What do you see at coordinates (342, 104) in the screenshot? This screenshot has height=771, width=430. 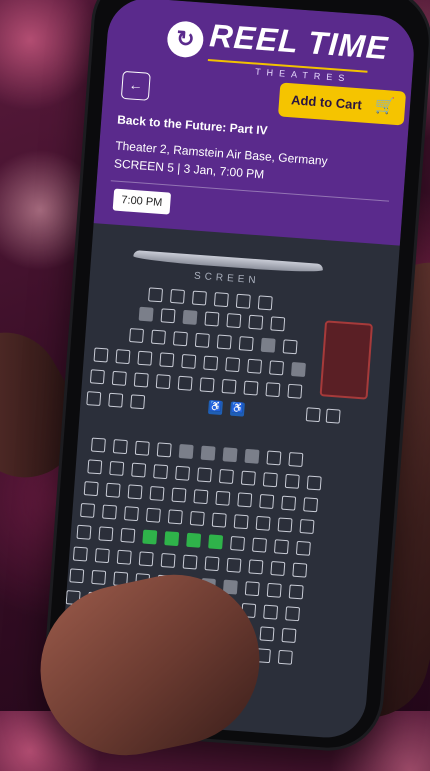 I see `add-to-cart-button: Add to Cart 🛒` at bounding box center [342, 104].